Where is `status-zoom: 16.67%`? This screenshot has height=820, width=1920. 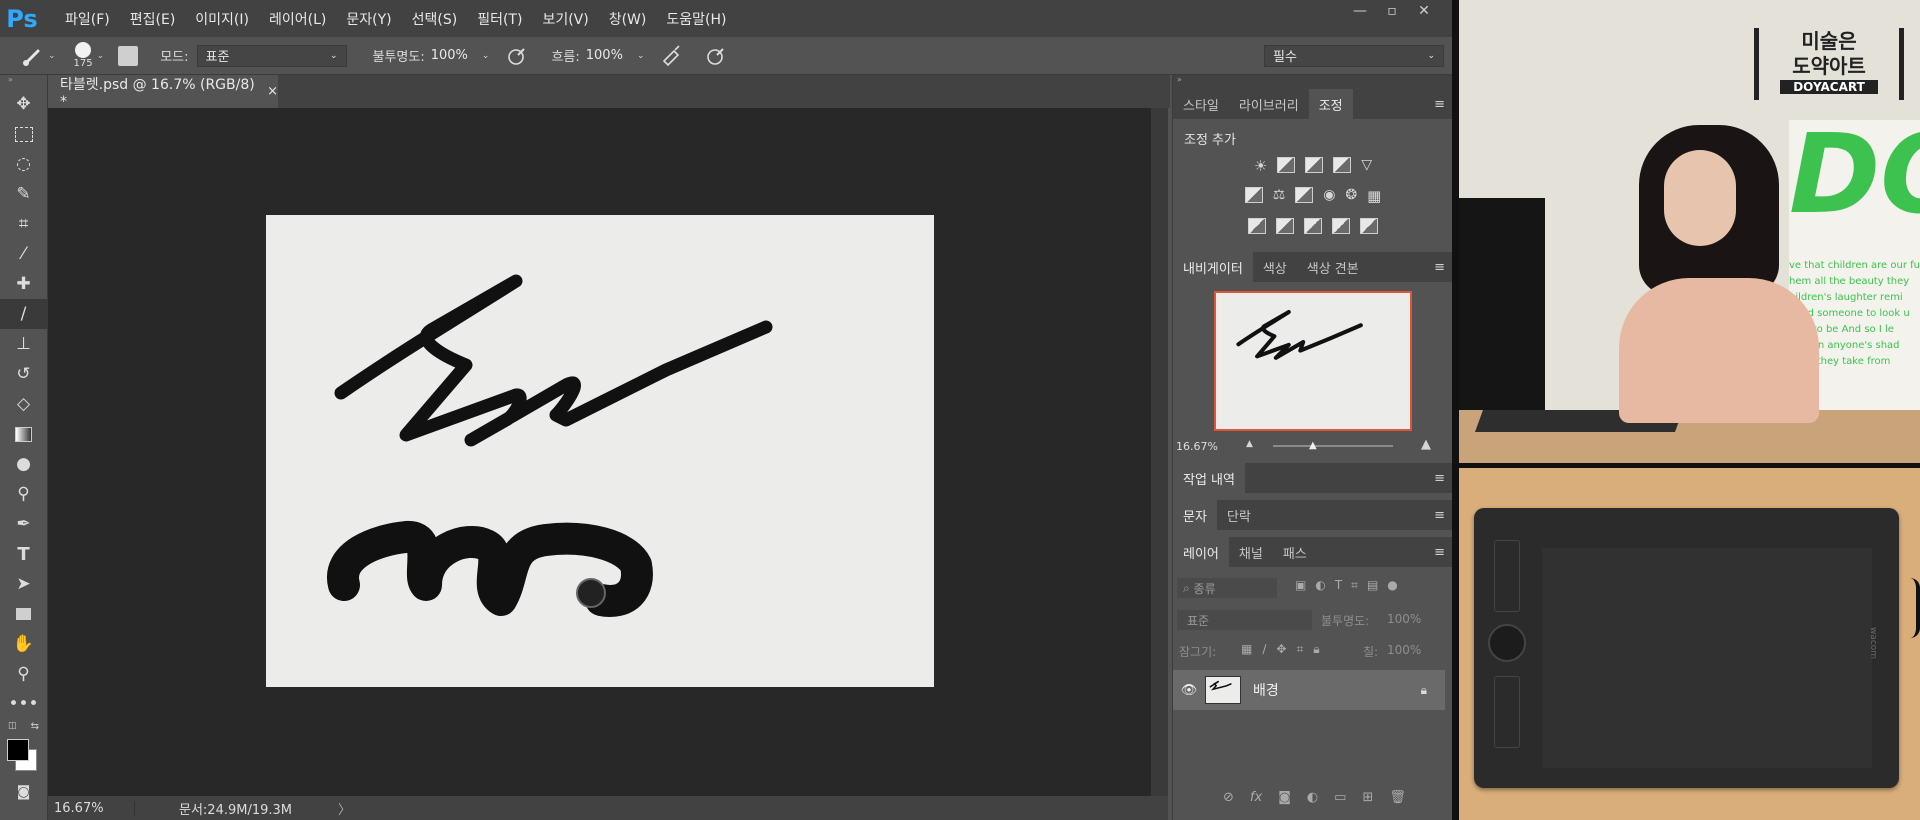
status-zoom: 16.67% is located at coordinates (94, 808).